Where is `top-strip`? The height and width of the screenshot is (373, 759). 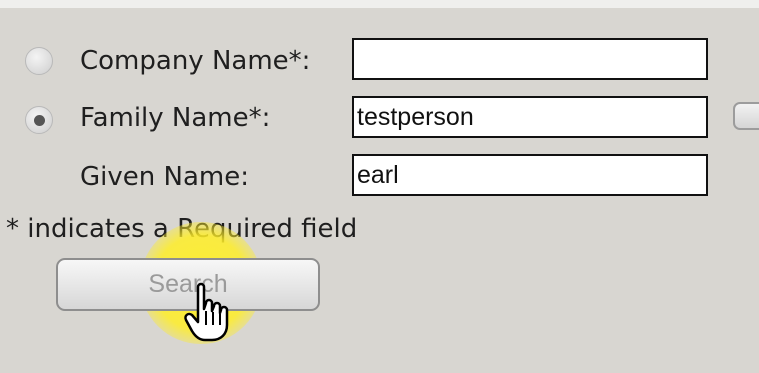 top-strip is located at coordinates (379, 4).